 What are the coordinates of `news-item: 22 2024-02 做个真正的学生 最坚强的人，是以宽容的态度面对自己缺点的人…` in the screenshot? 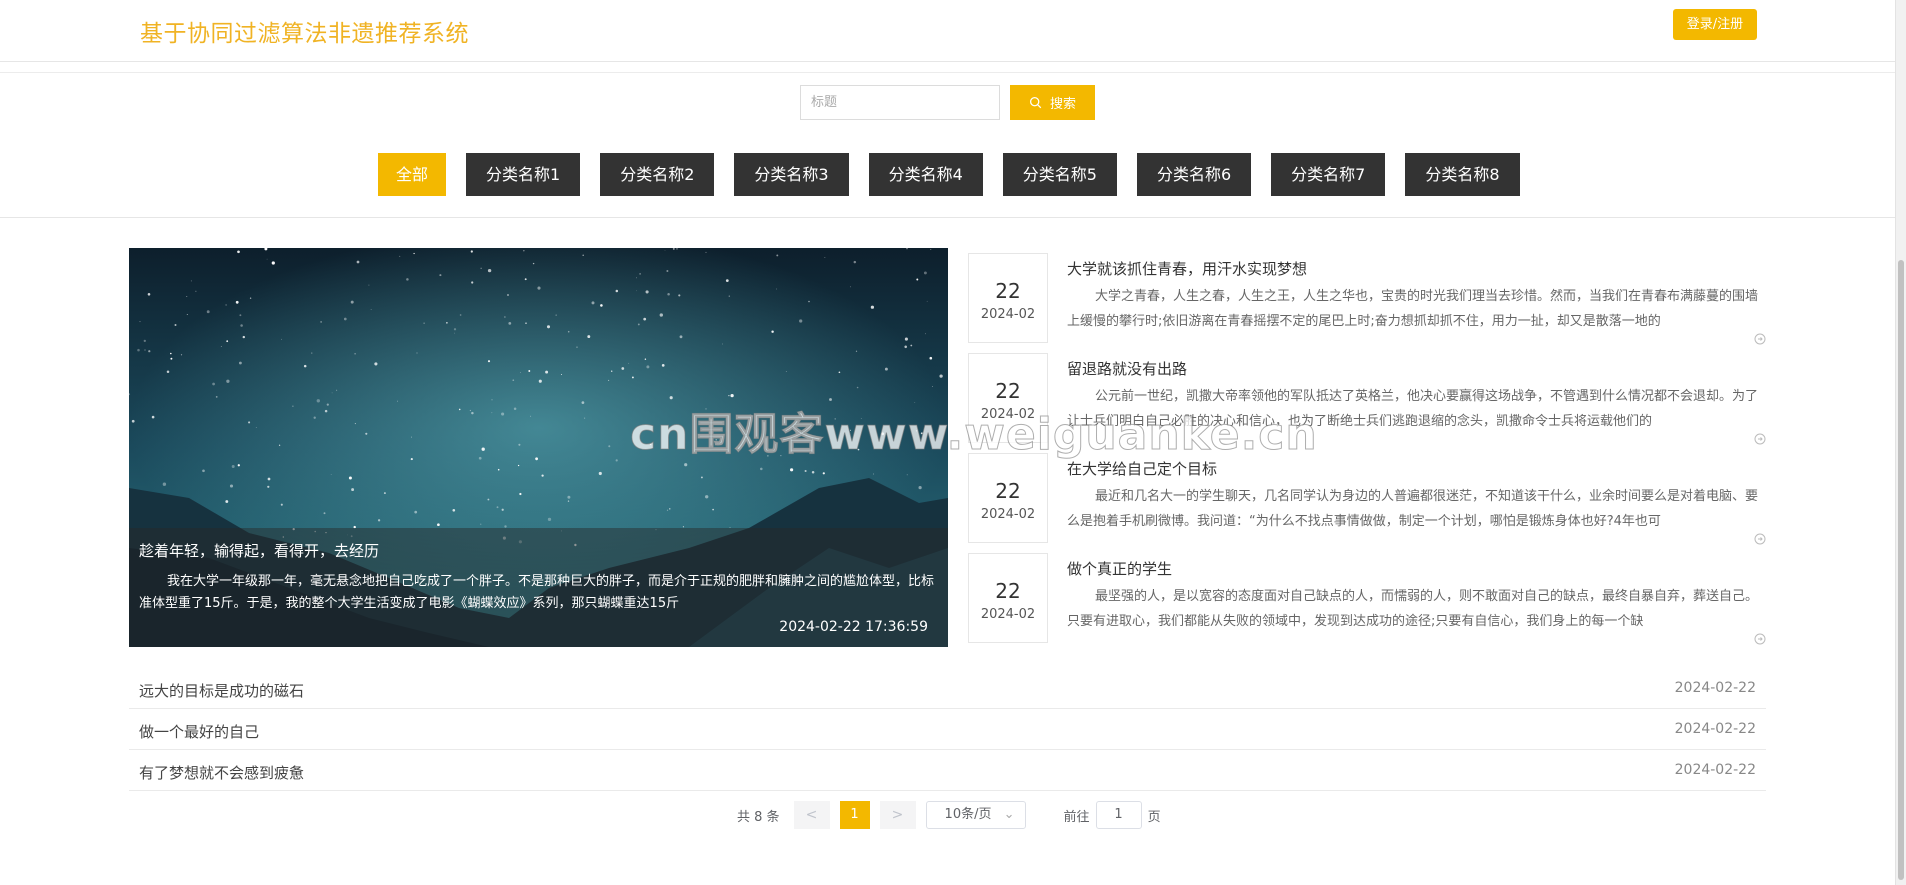 It's located at (1368, 603).